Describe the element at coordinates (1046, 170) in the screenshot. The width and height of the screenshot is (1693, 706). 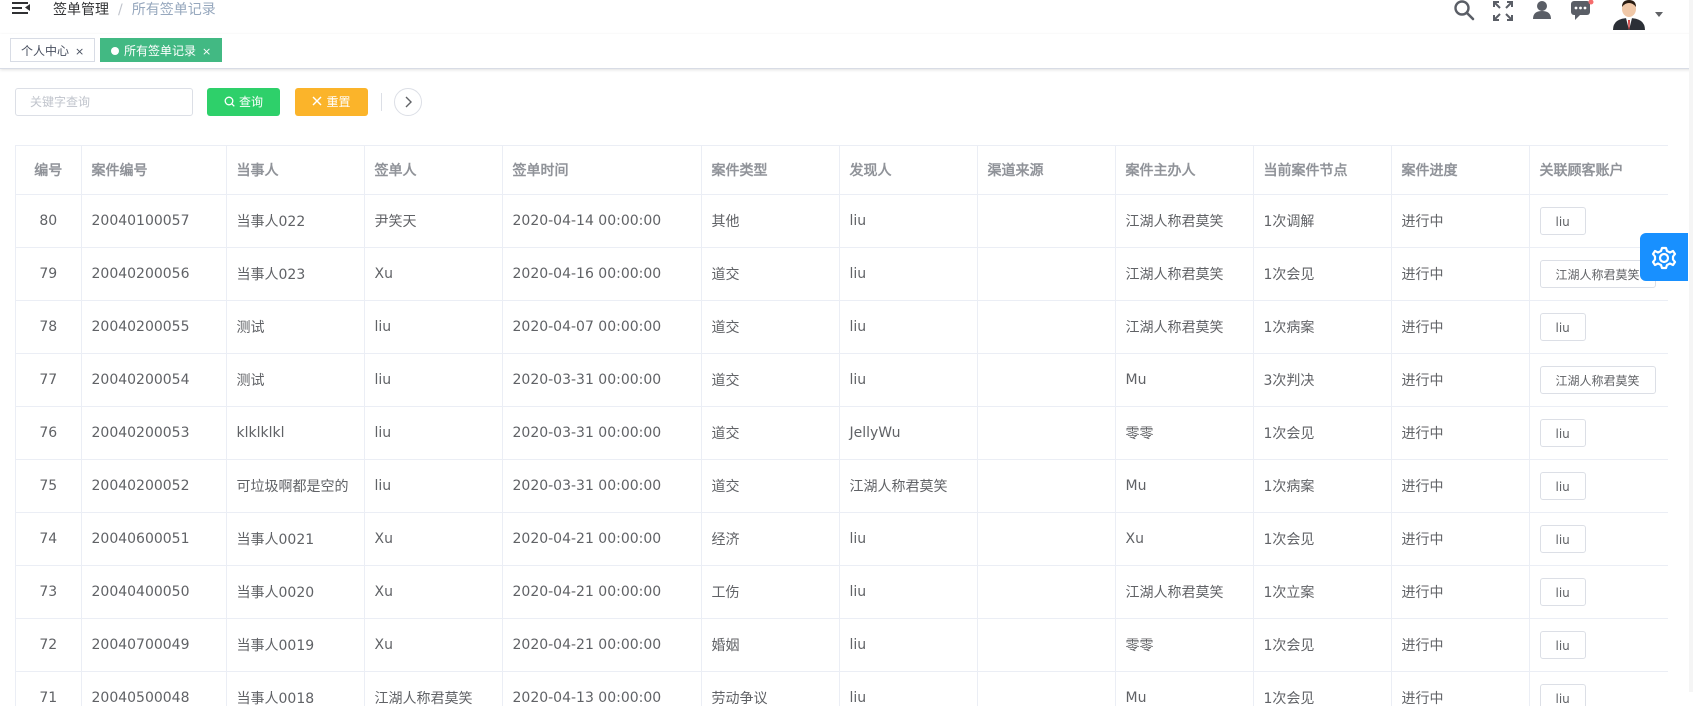
I see `column-header: 渠道来源` at that location.